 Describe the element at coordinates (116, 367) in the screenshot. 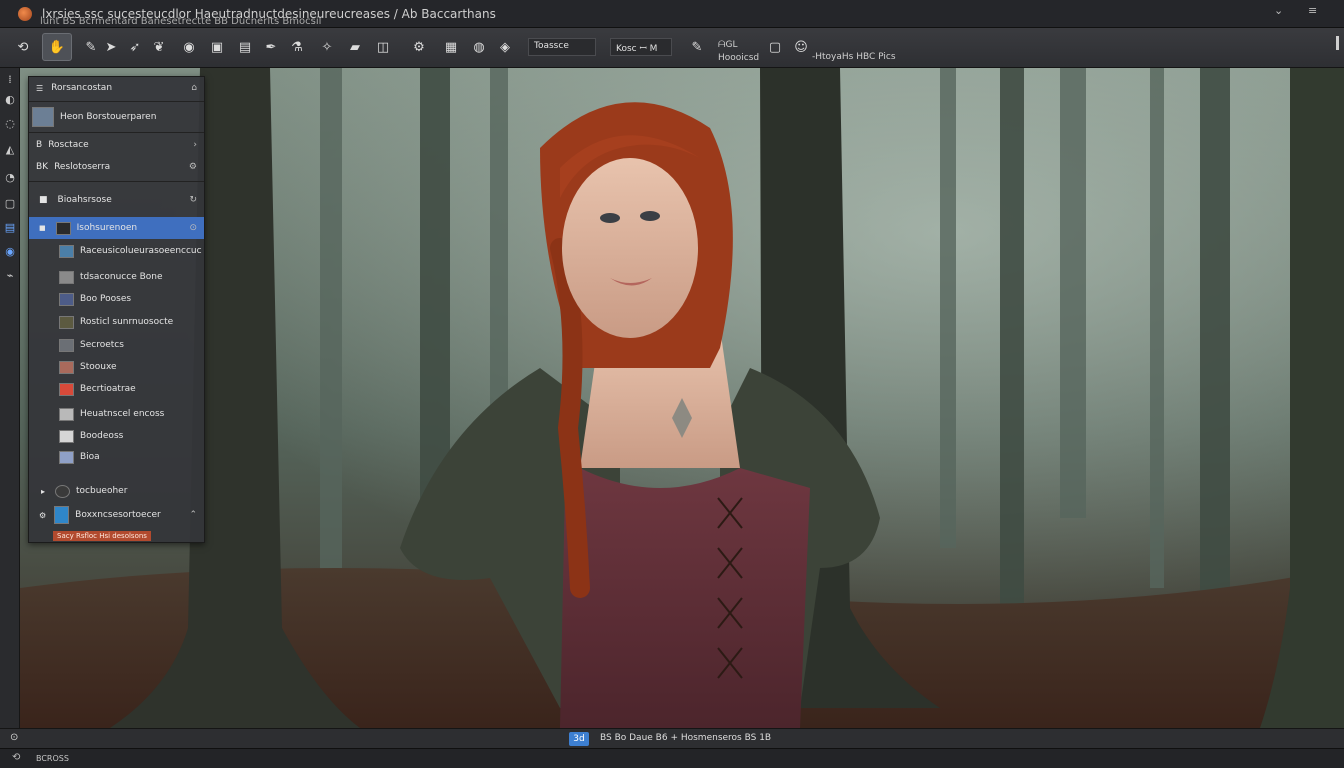

I see `layer-row: Stoouxe` at that location.